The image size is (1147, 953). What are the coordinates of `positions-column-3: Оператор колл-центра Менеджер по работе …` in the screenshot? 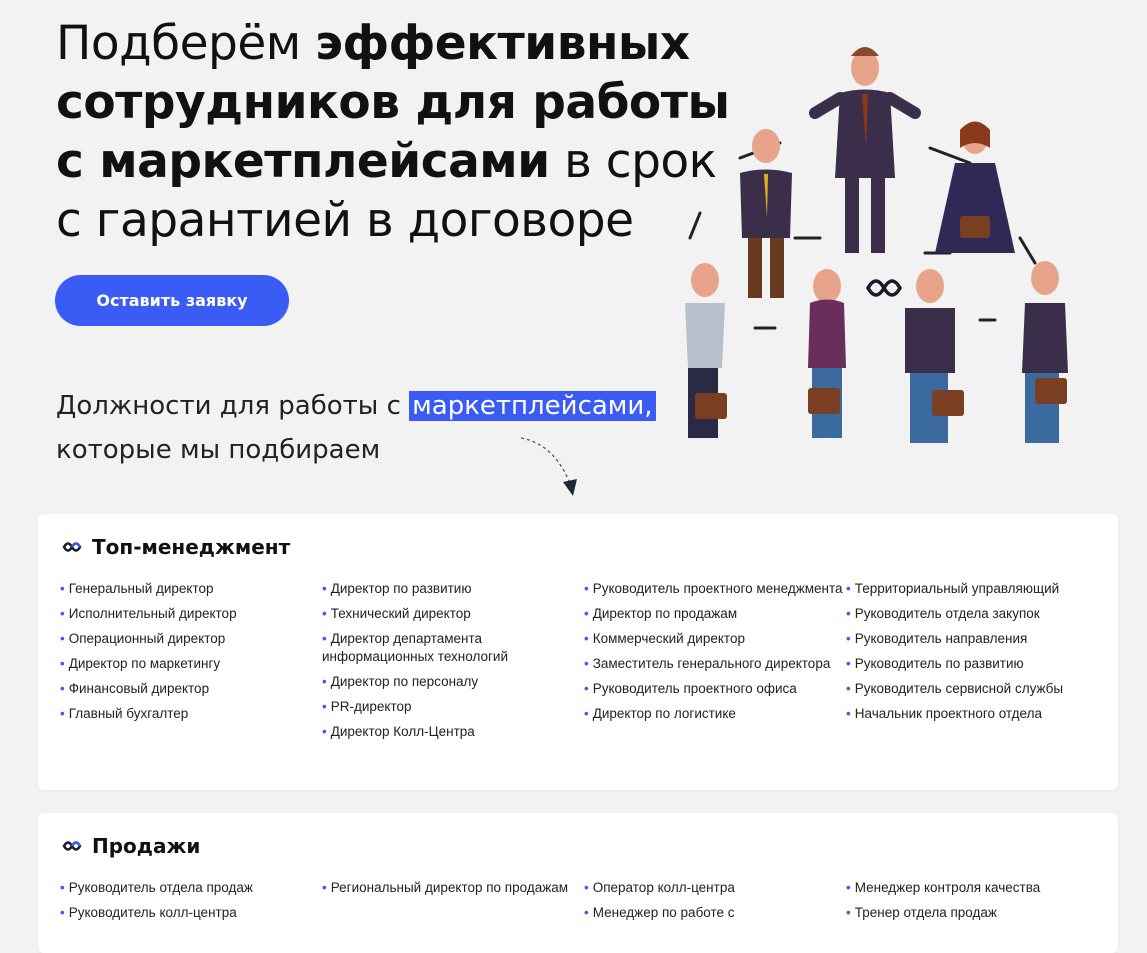 It's located at (715, 904).